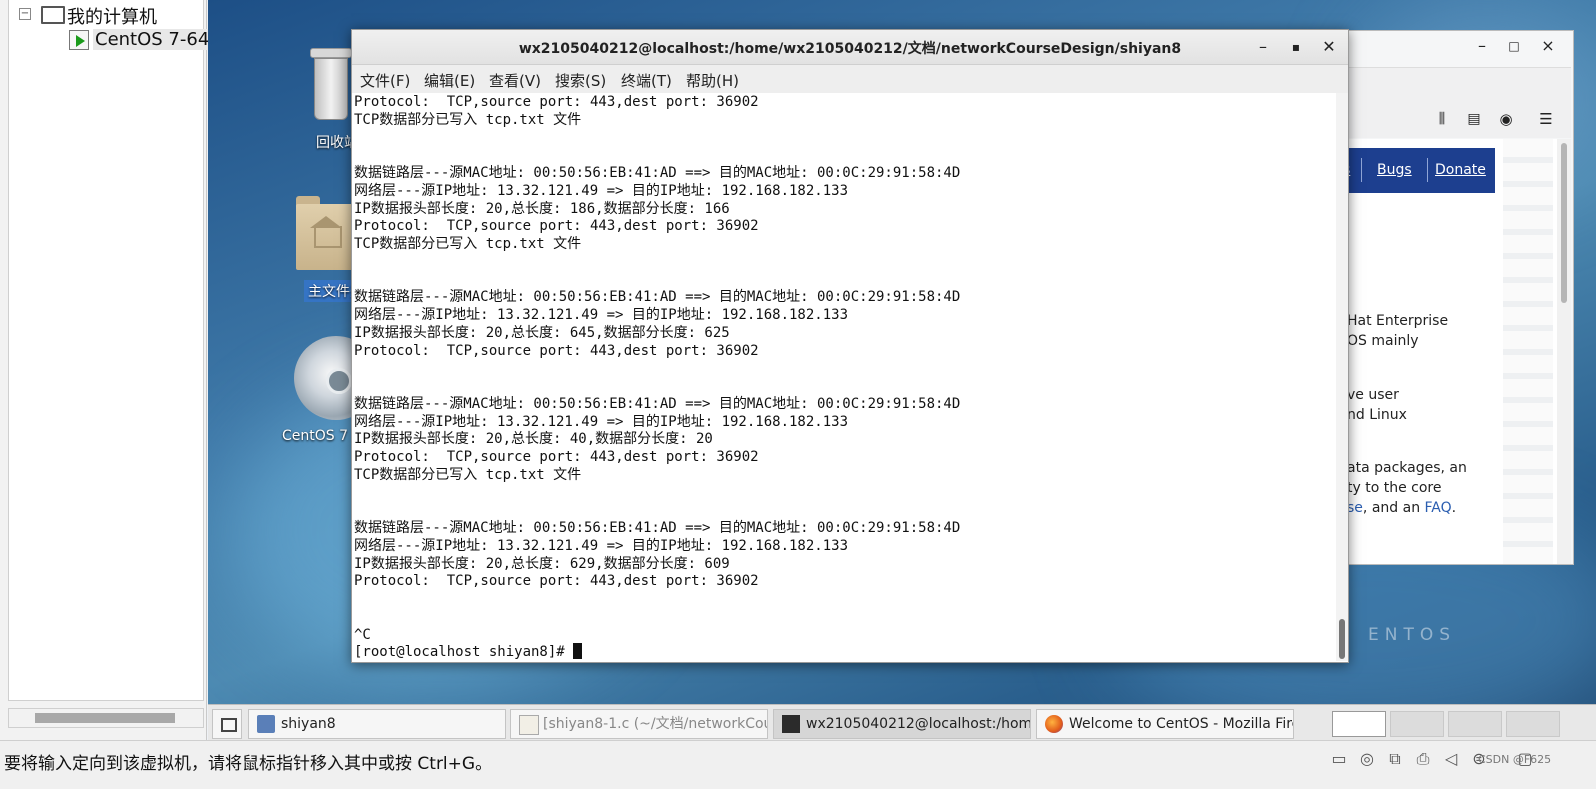 This screenshot has width=1596, height=789. Describe the element at coordinates (1054, 724) in the screenshot. I see `firefox-icon` at that location.